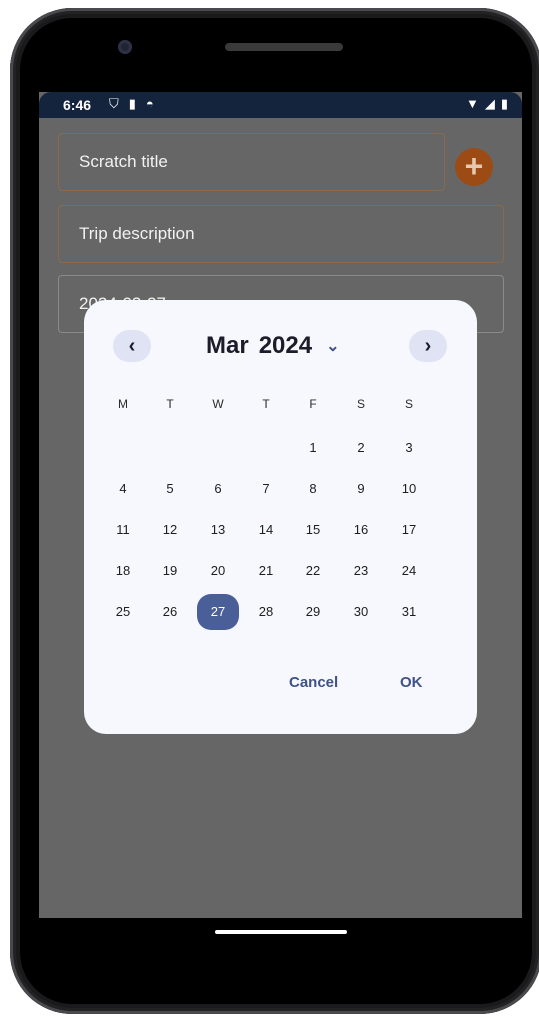 The image size is (539, 1017). Describe the element at coordinates (504, 103) in the screenshot. I see `battery-icon: ▮` at that location.